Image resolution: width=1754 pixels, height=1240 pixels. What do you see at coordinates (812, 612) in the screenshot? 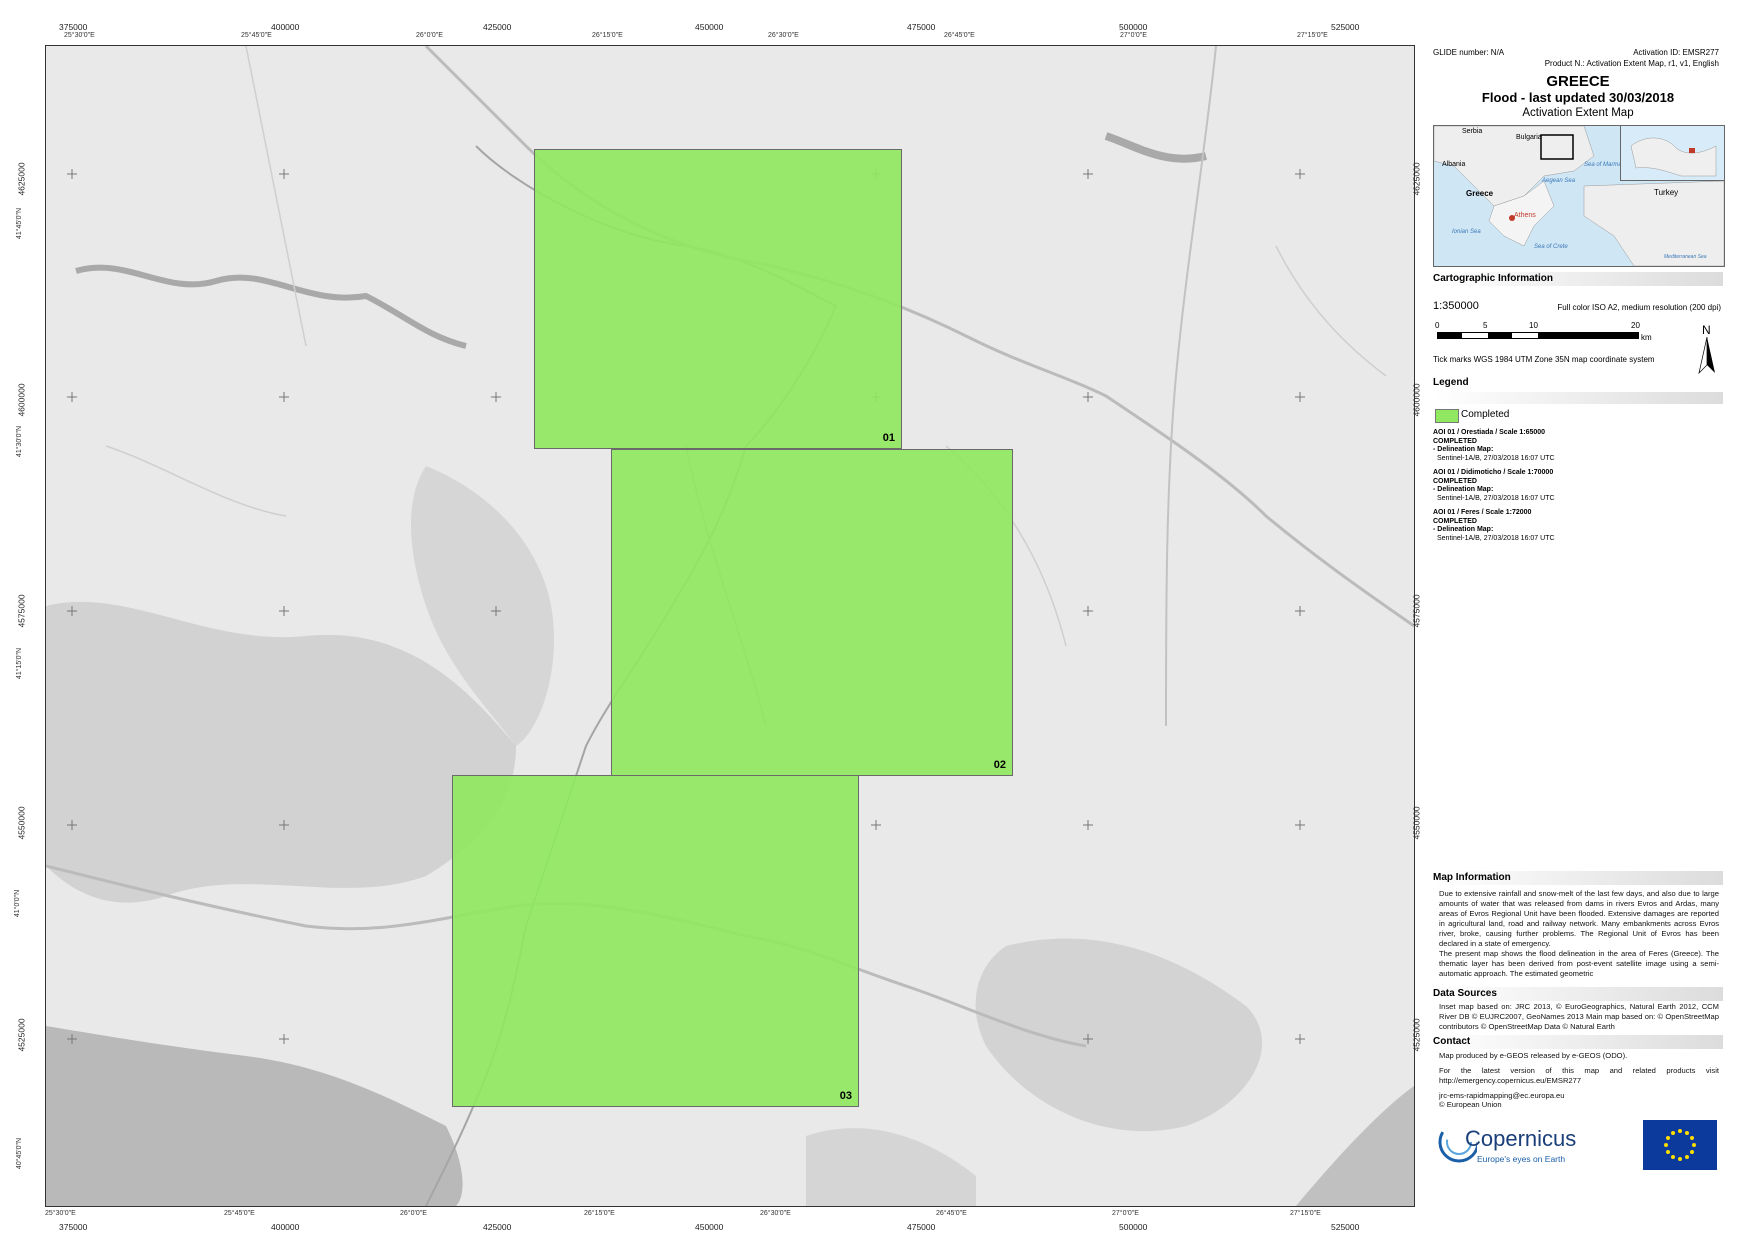
I see `aoi-02-didimoticho: 02` at bounding box center [812, 612].